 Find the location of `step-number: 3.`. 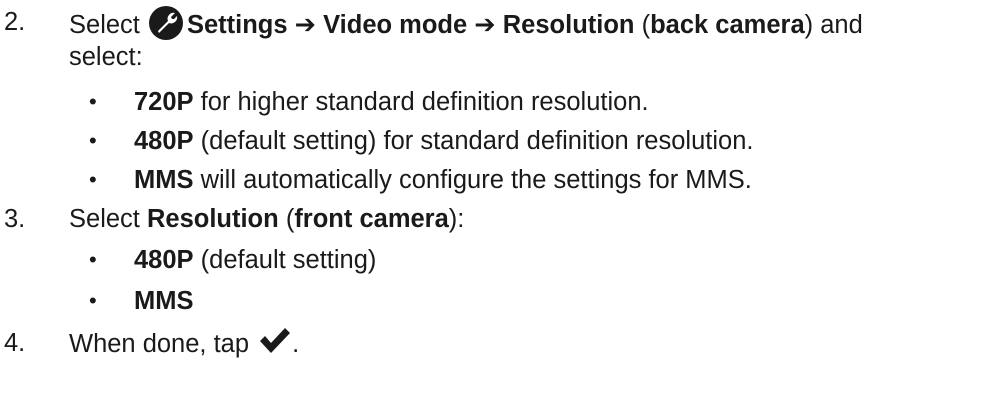

step-number: 3. is located at coordinates (15, 219).